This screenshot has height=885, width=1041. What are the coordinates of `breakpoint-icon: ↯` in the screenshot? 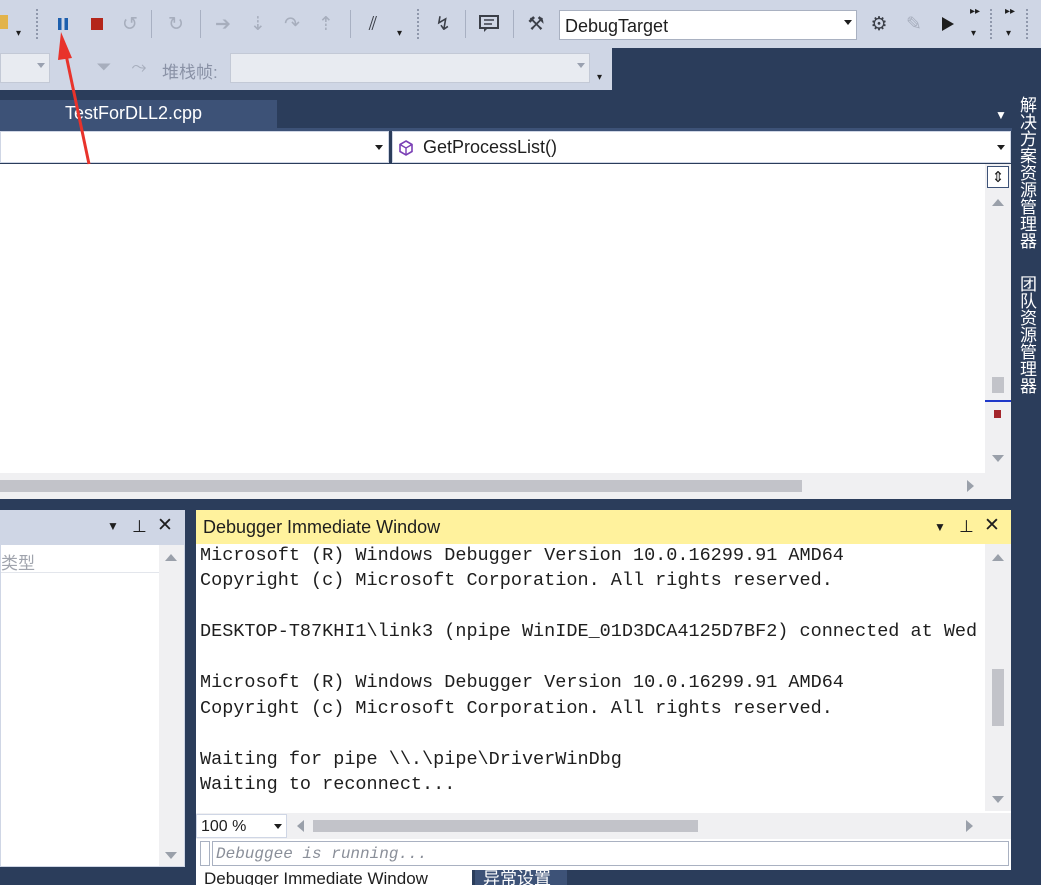 It's located at (443, 24).